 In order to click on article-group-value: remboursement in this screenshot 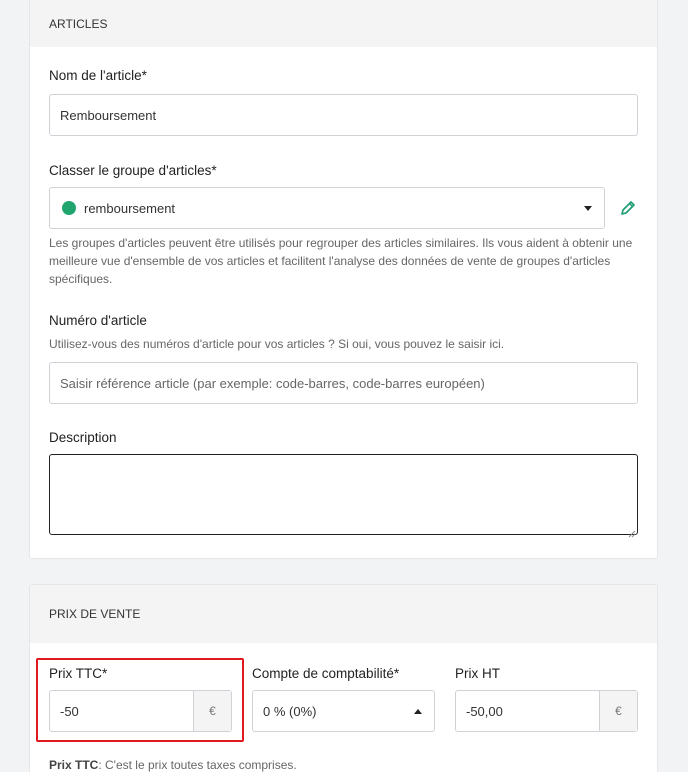, I will do `click(130, 208)`.